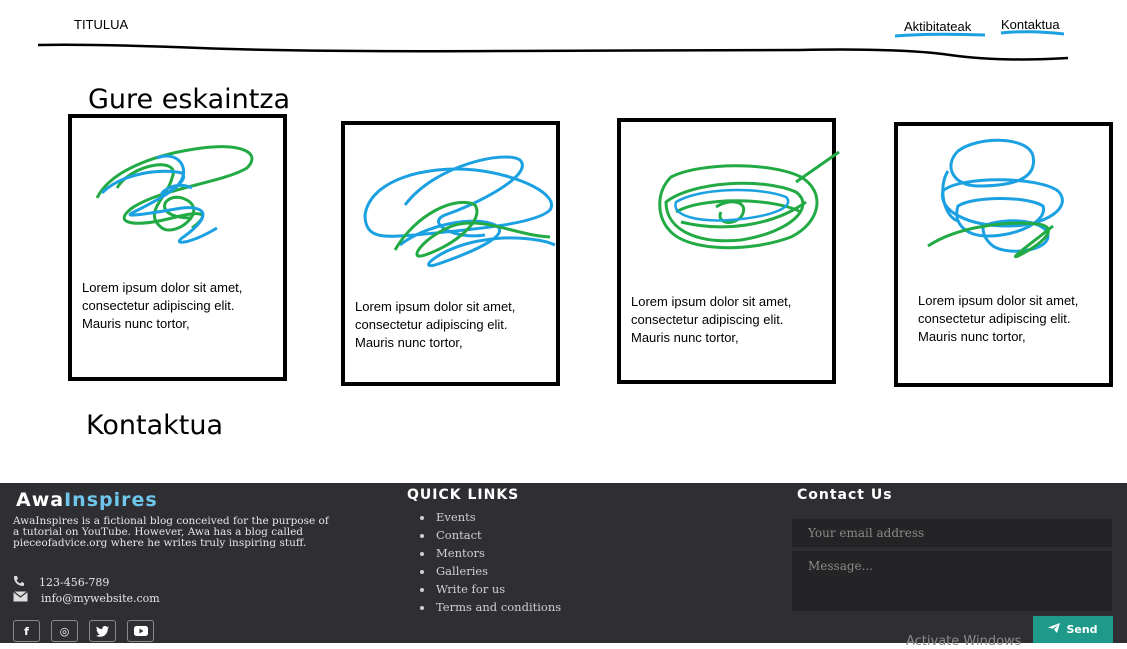 The image size is (1127, 649). What do you see at coordinates (471, 589) in the screenshot?
I see `quick-link-label: Write for us` at bounding box center [471, 589].